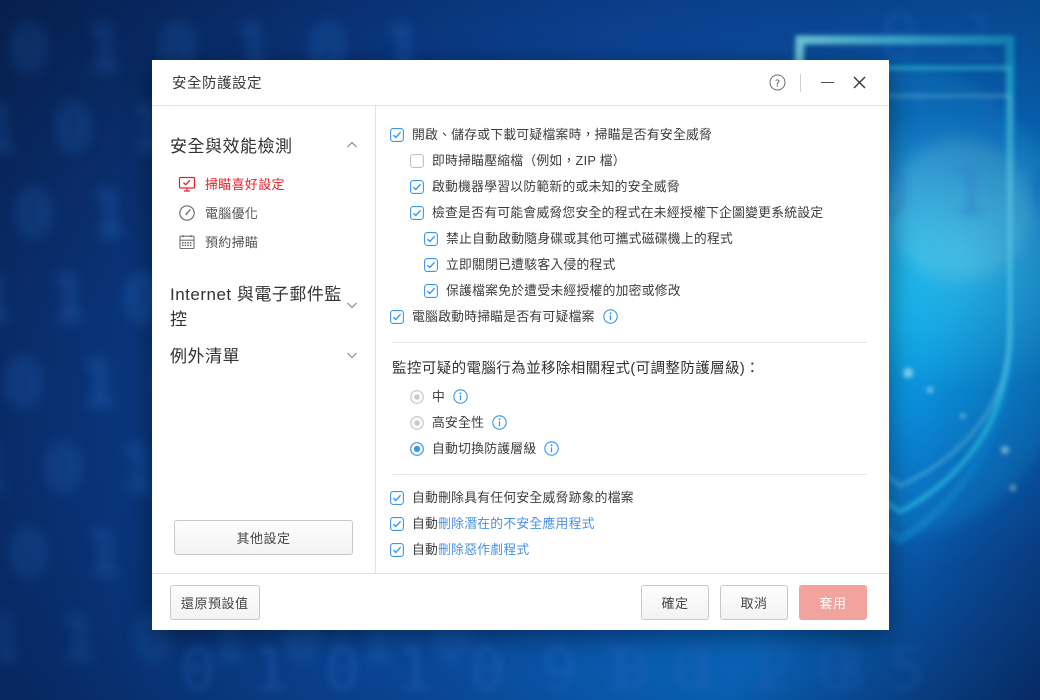  What do you see at coordinates (263, 241) in the screenshot?
I see `sidebar-item-scheduled-scan: 預約掃瞄` at bounding box center [263, 241].